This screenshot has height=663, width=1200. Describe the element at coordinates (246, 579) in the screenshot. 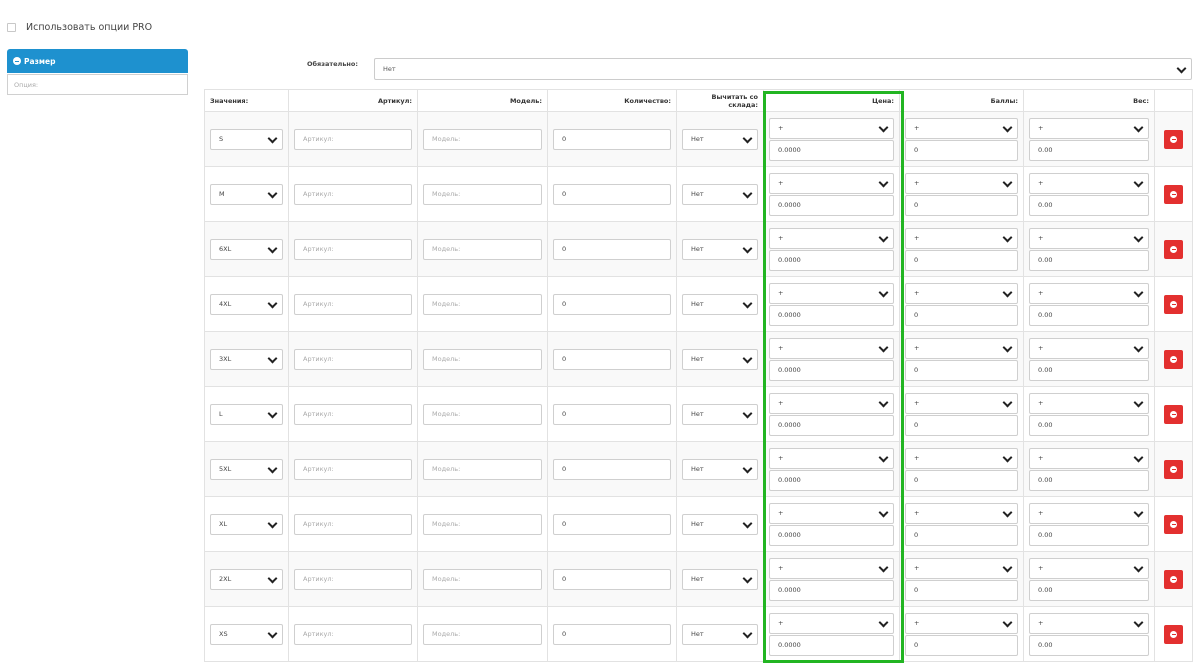

I see `value-select: 2XL` at that location.